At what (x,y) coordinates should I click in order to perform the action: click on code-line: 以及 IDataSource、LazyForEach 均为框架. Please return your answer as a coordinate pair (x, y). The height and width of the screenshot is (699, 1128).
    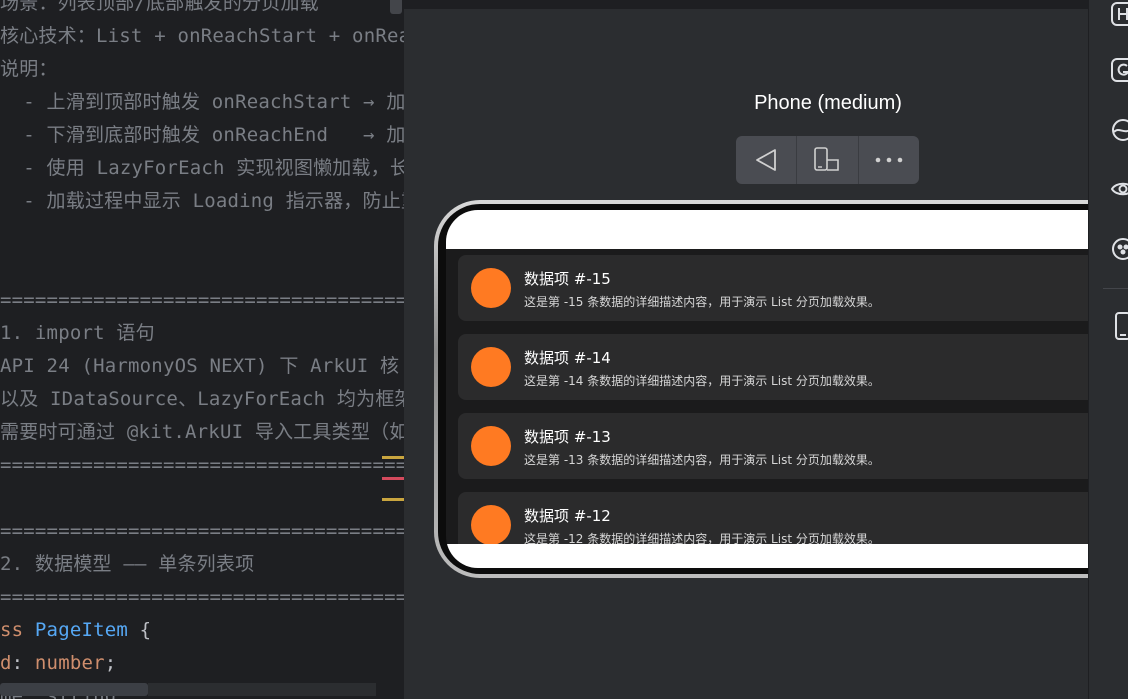
    Looking at the image, I should click on (202, 399).